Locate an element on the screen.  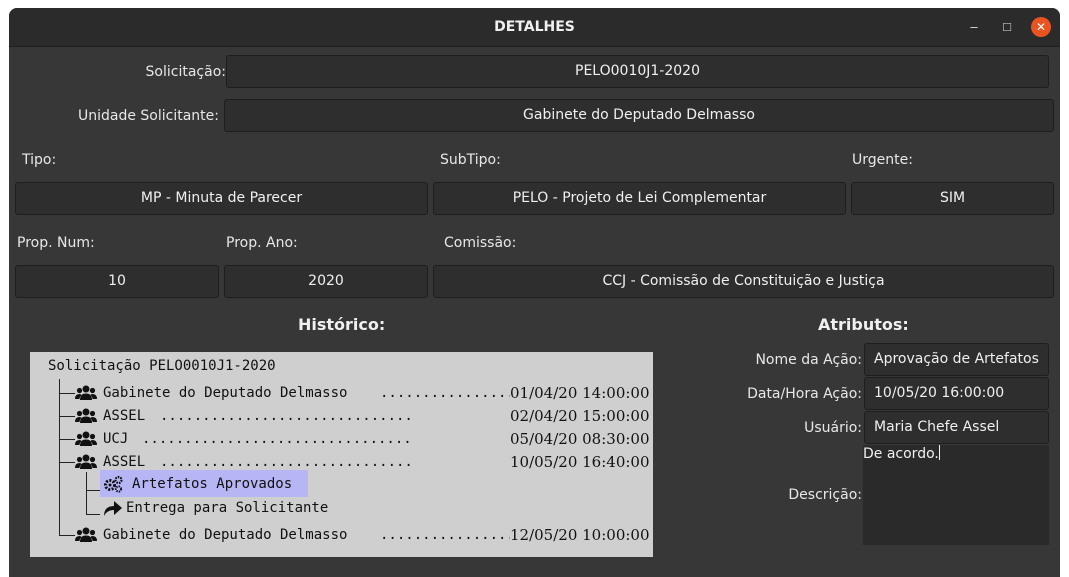
close-button: ✕ is located at coordinates (1041, 27).